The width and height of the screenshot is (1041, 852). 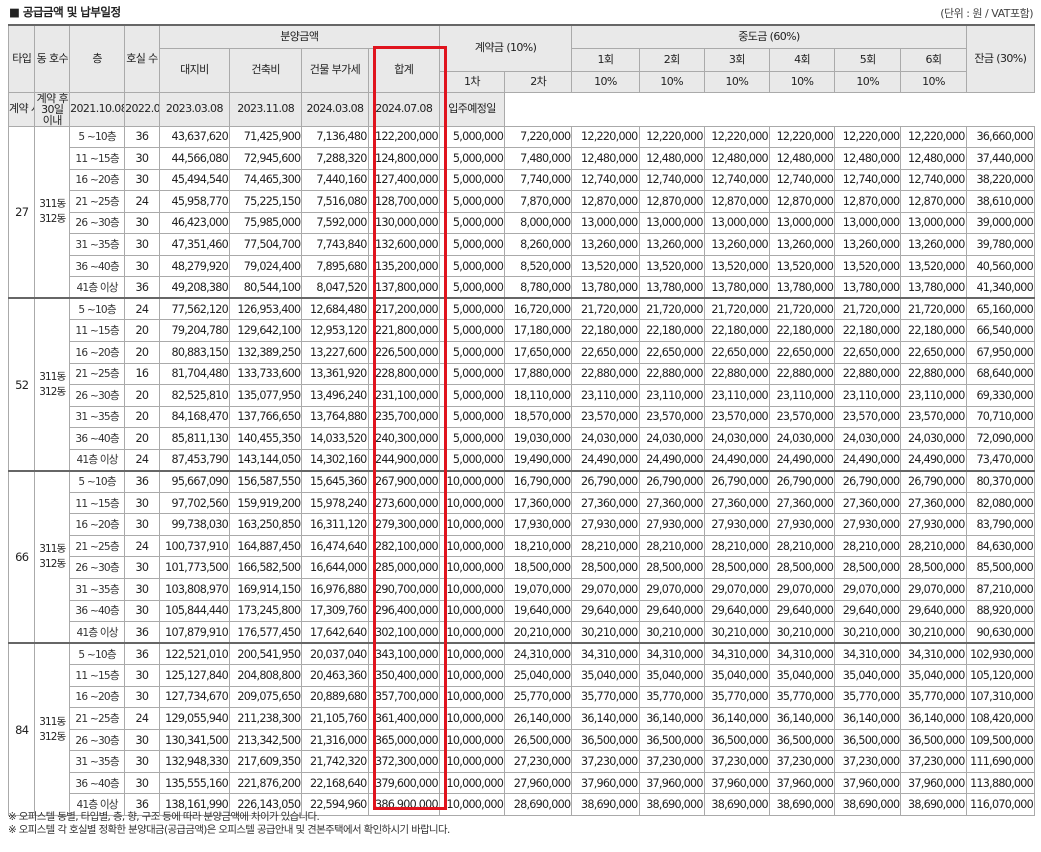 What do you see at coordinates (736, 244) in the screenshot?
I see `middle-payment-cell-3: 13,260,000` at bounding box center [736, 244].